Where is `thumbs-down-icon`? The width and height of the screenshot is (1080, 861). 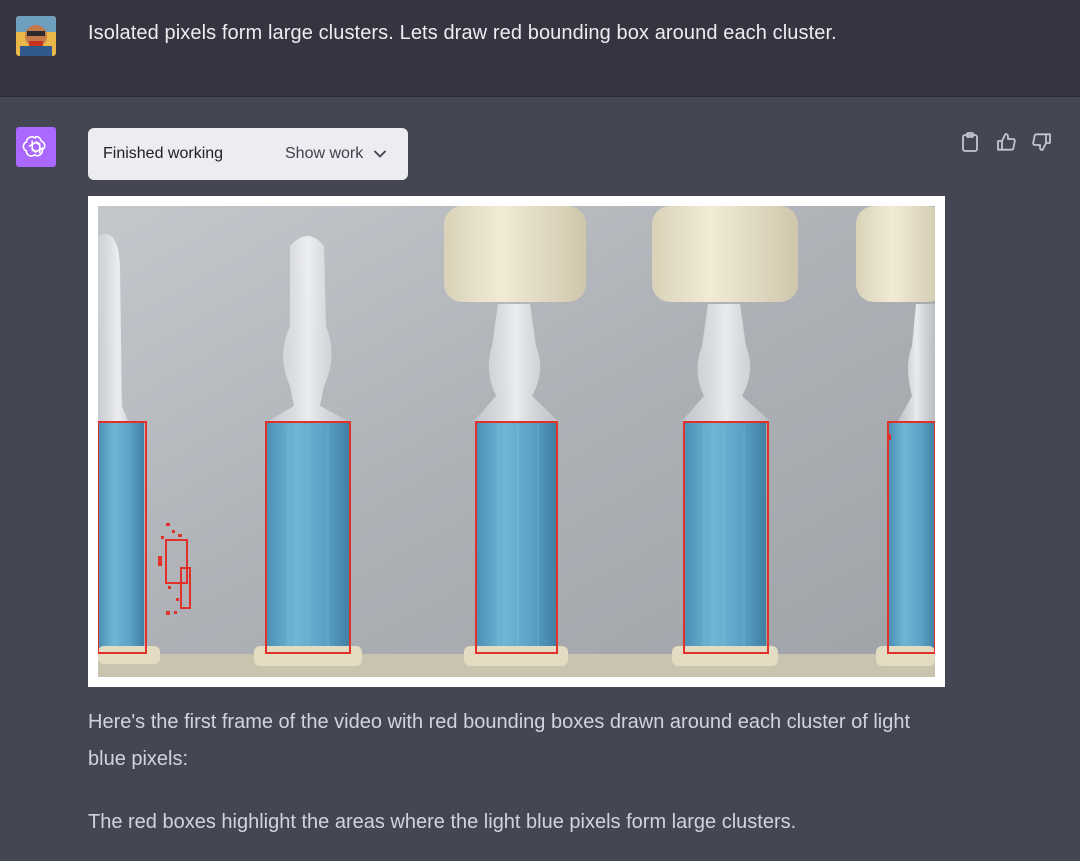 thumbs-down-icon is located at coordinates (1041, 142).